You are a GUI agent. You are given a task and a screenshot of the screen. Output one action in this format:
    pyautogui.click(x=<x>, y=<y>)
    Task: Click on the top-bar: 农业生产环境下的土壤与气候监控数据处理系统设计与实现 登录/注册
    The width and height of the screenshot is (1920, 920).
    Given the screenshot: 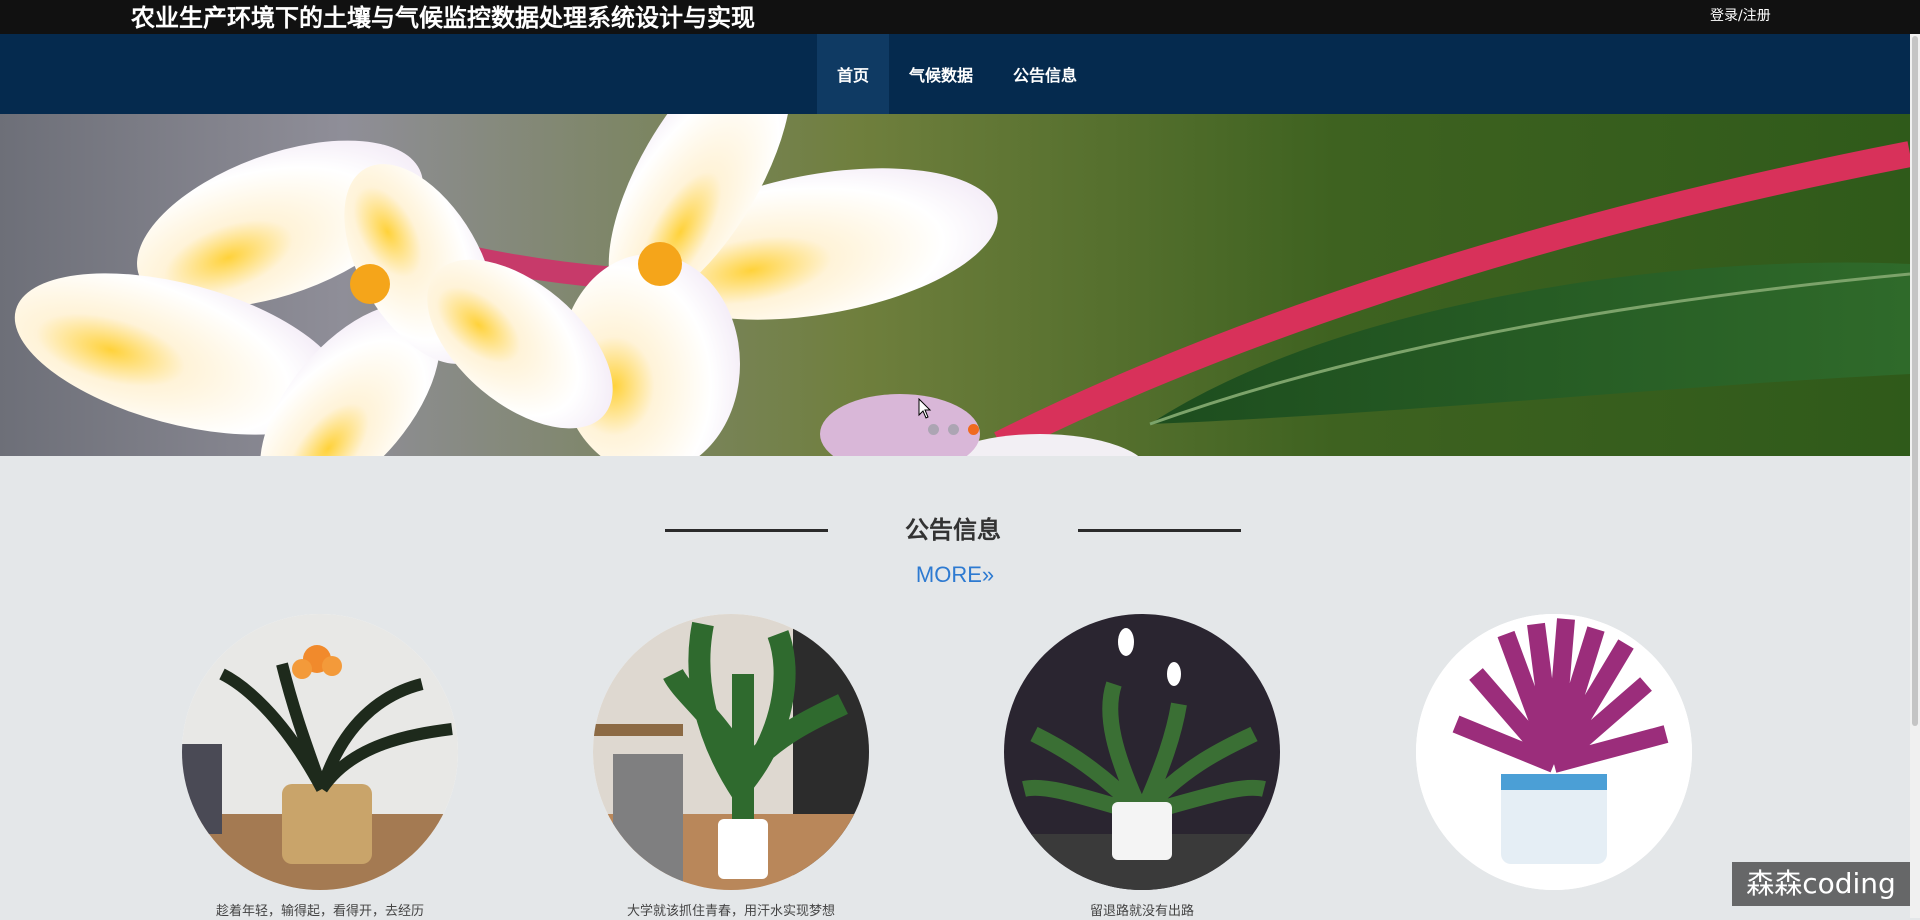 What is the action you would take?
    pyautogui.click(x=960, y=17)
    